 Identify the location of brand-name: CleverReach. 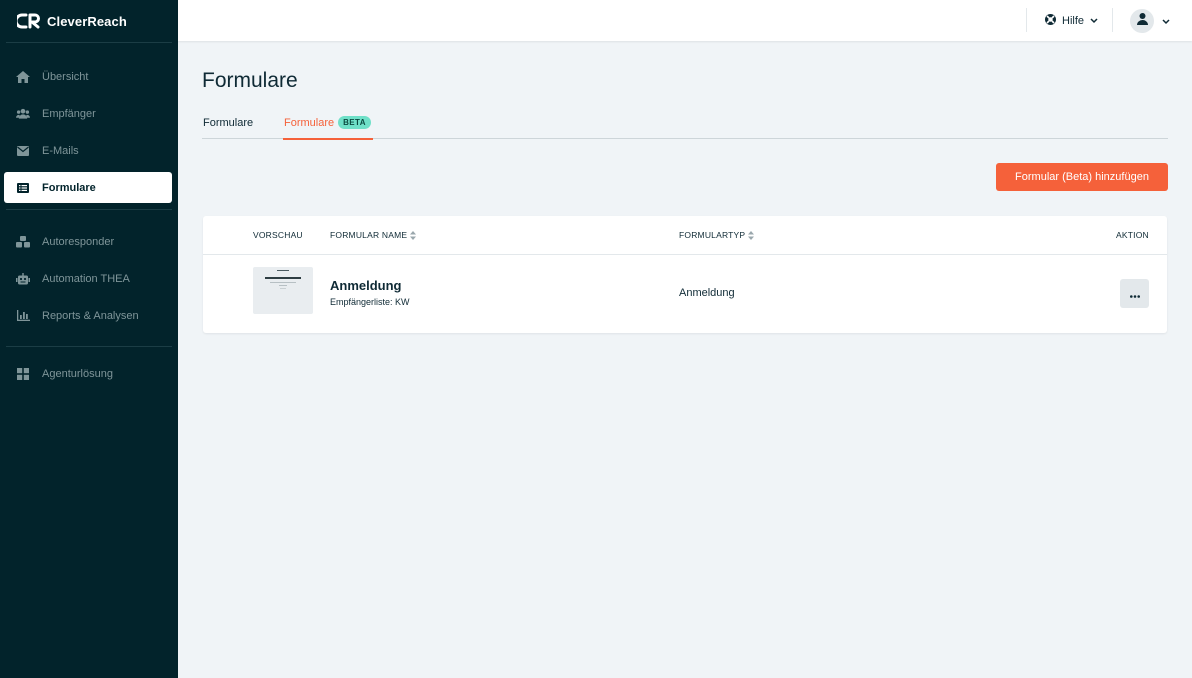
(87, 21).